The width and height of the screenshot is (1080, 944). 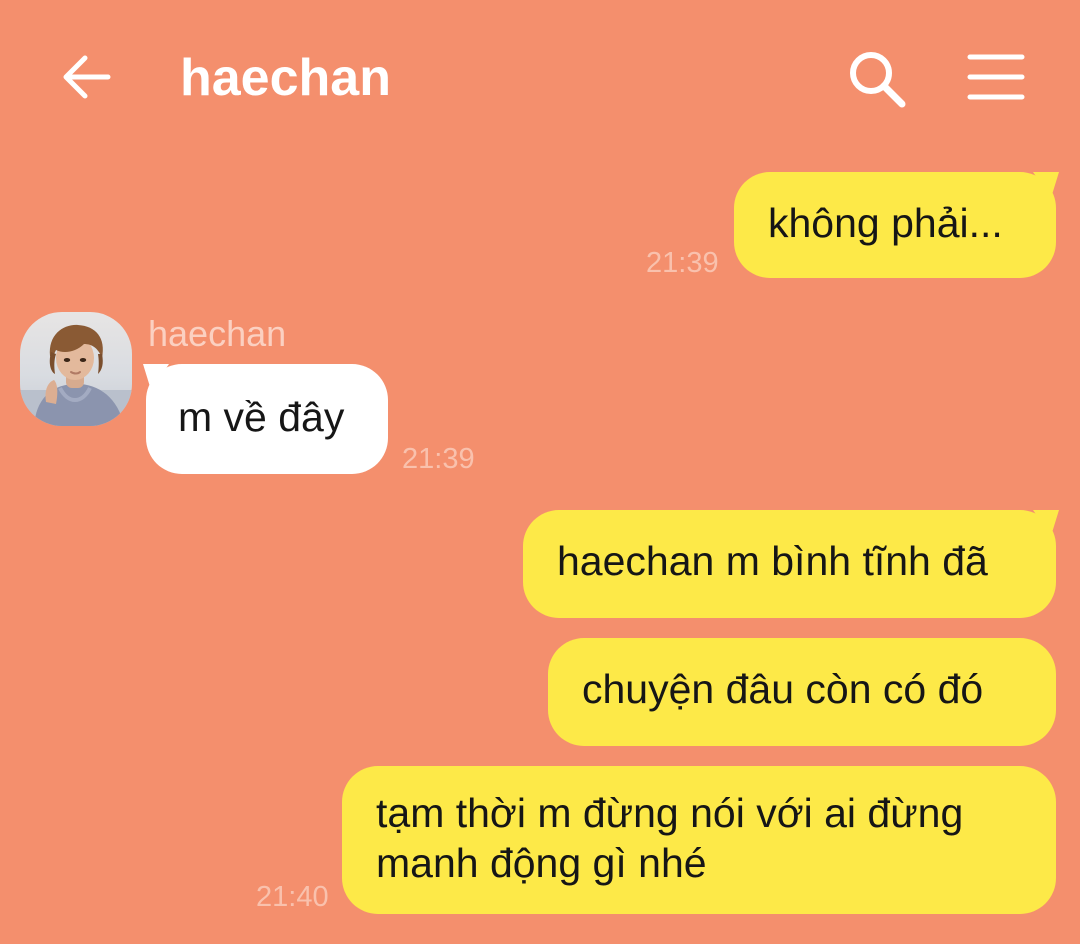 I want to click on message-text-line: manh động gì nhé, so click(x=541, y=863).